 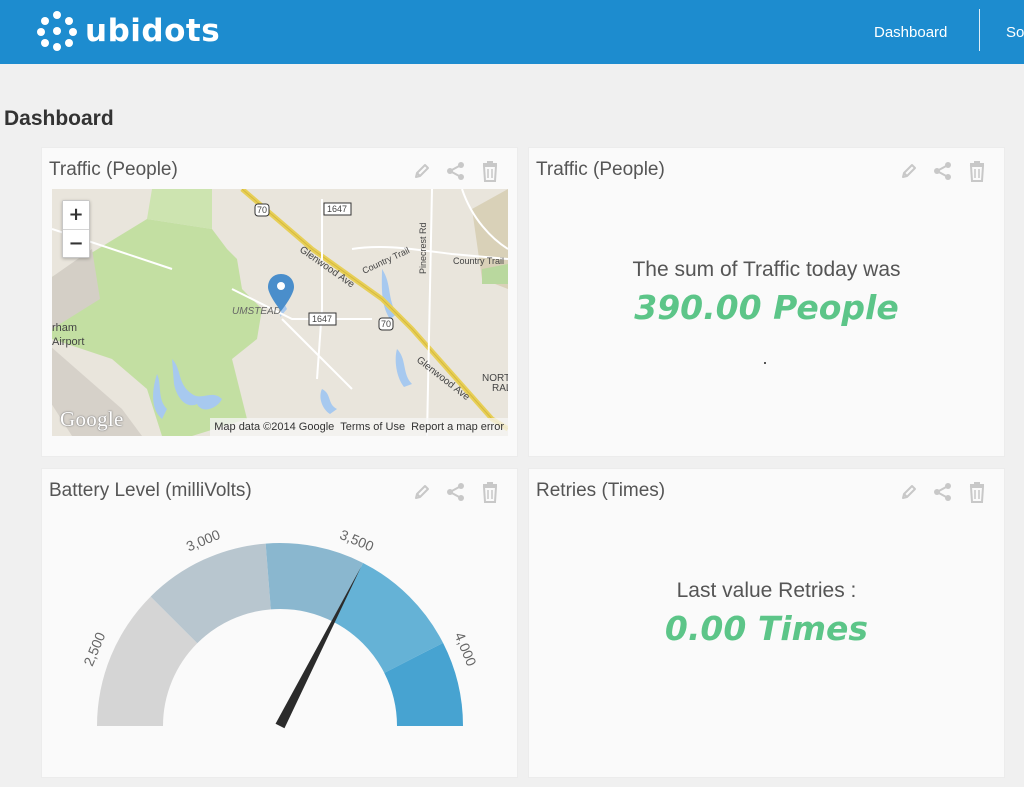 I want to click on nav-dashboard-link: Dashboard, so click(x=910, y=32).